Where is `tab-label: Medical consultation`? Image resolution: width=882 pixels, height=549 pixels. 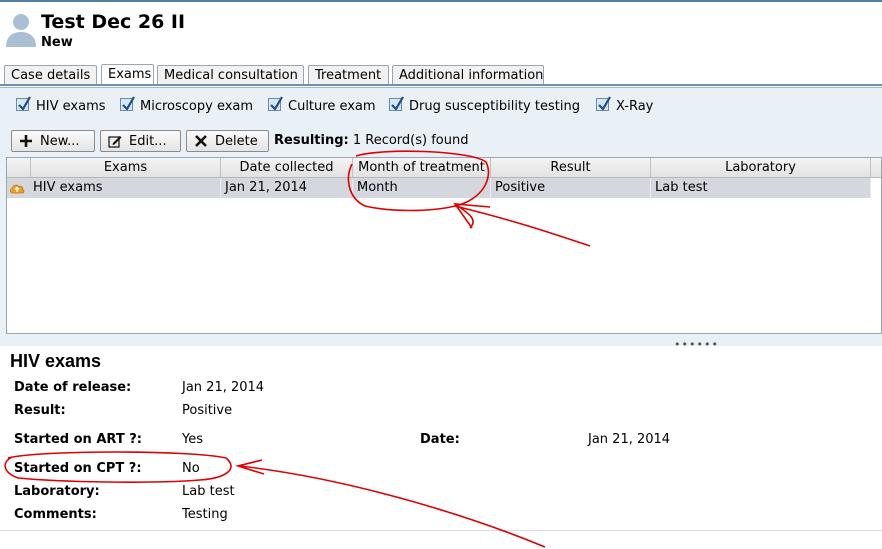 tab-label: Medical consultation is located at coordinates (231, 75).